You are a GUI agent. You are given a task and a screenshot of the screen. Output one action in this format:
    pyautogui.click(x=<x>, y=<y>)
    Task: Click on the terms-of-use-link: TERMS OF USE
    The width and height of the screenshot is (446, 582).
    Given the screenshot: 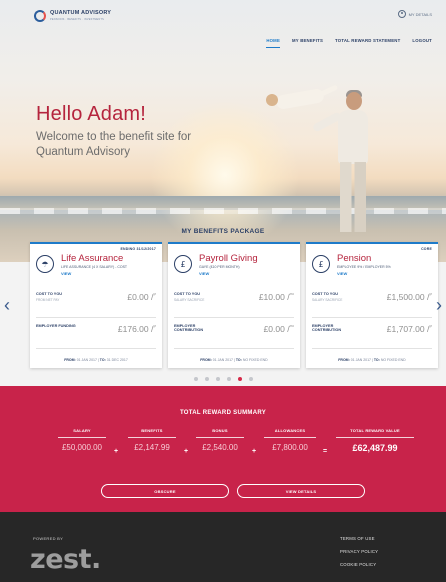 What is the action you would take?
    pyautogui.click(x=359, y=538)
    